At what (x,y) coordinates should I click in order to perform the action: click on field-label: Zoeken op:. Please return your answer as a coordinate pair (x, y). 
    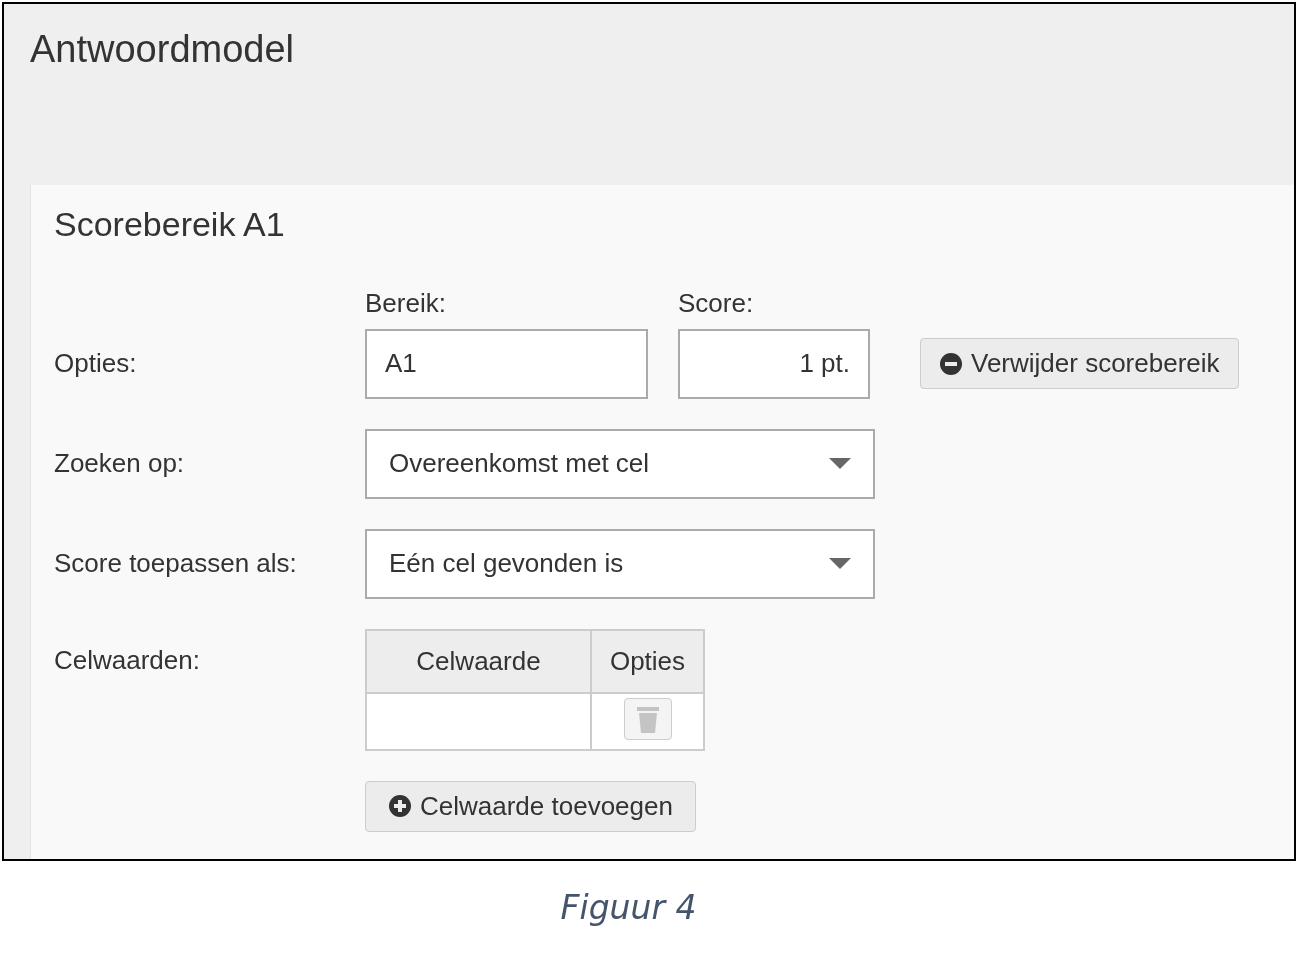
    Looking at the image, I should click on (119, 463).